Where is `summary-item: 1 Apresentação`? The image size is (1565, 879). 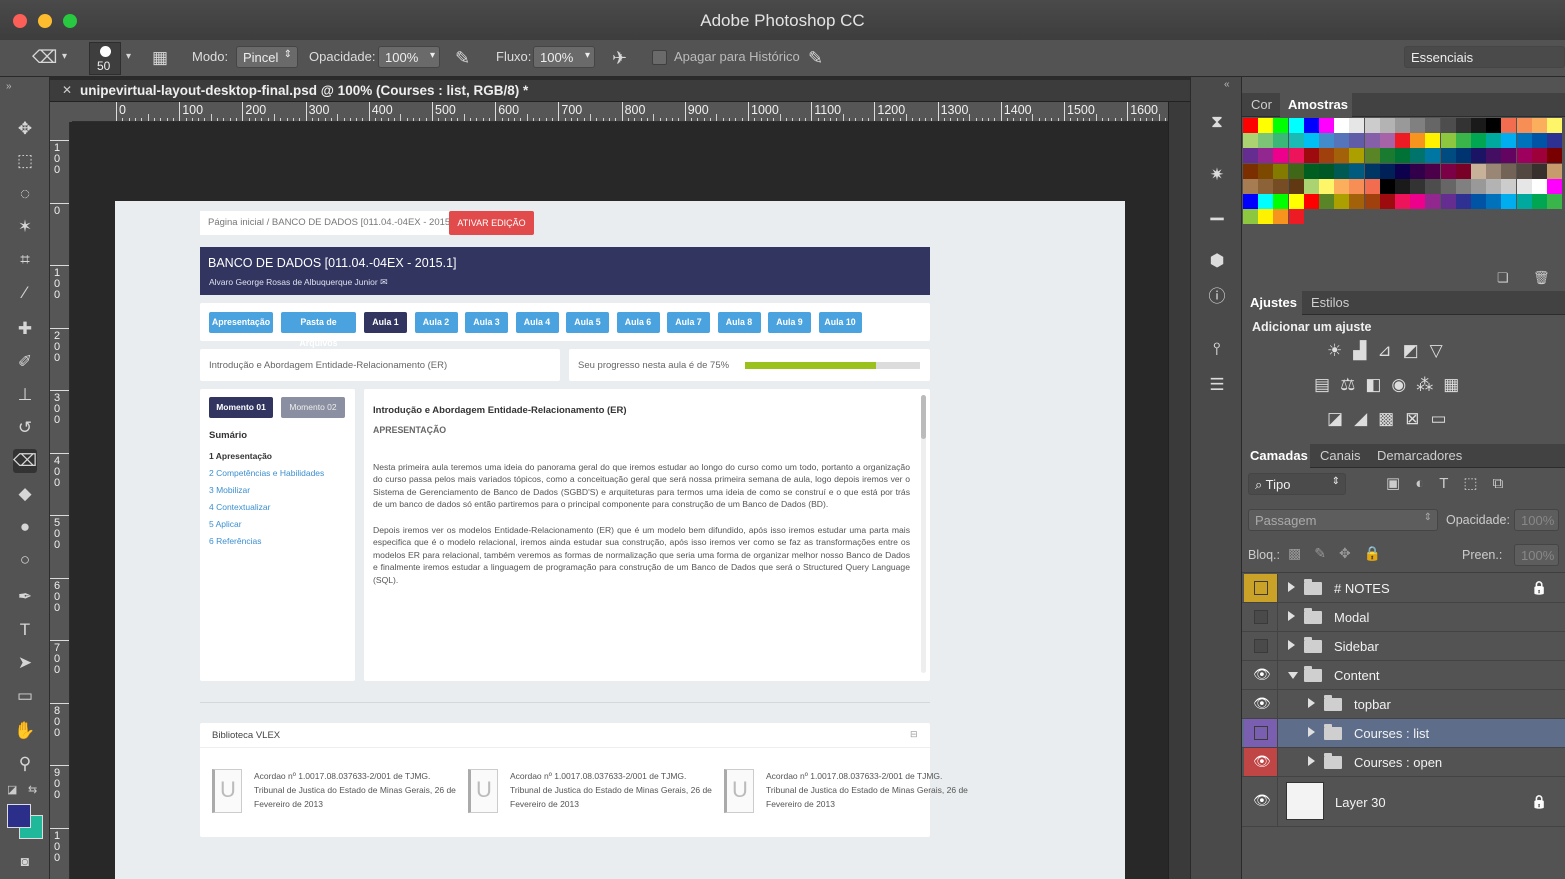
summary-item: 1 Apresentação is located at coordinates (279, 456).